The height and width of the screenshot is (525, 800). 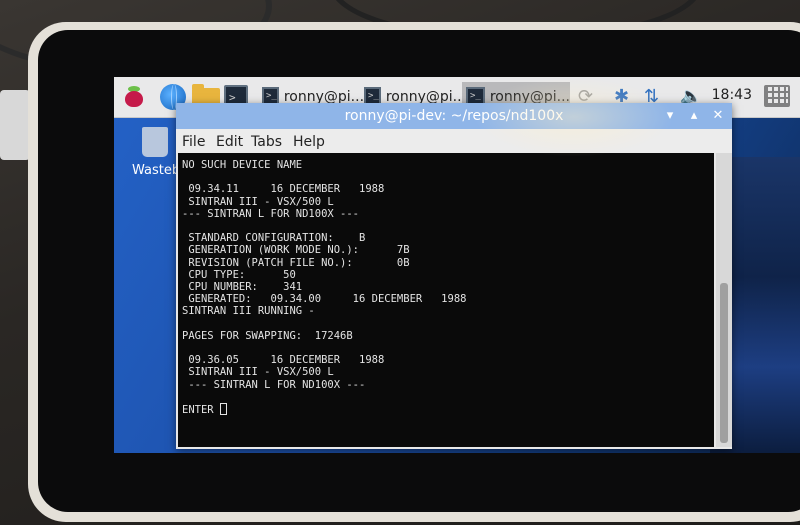 What do you see at coordinates (267, 335) in the screenshot?
I see `terminal-line: PAGES FOR SWAPPING: 17246B` at bounding box center [267, 335].